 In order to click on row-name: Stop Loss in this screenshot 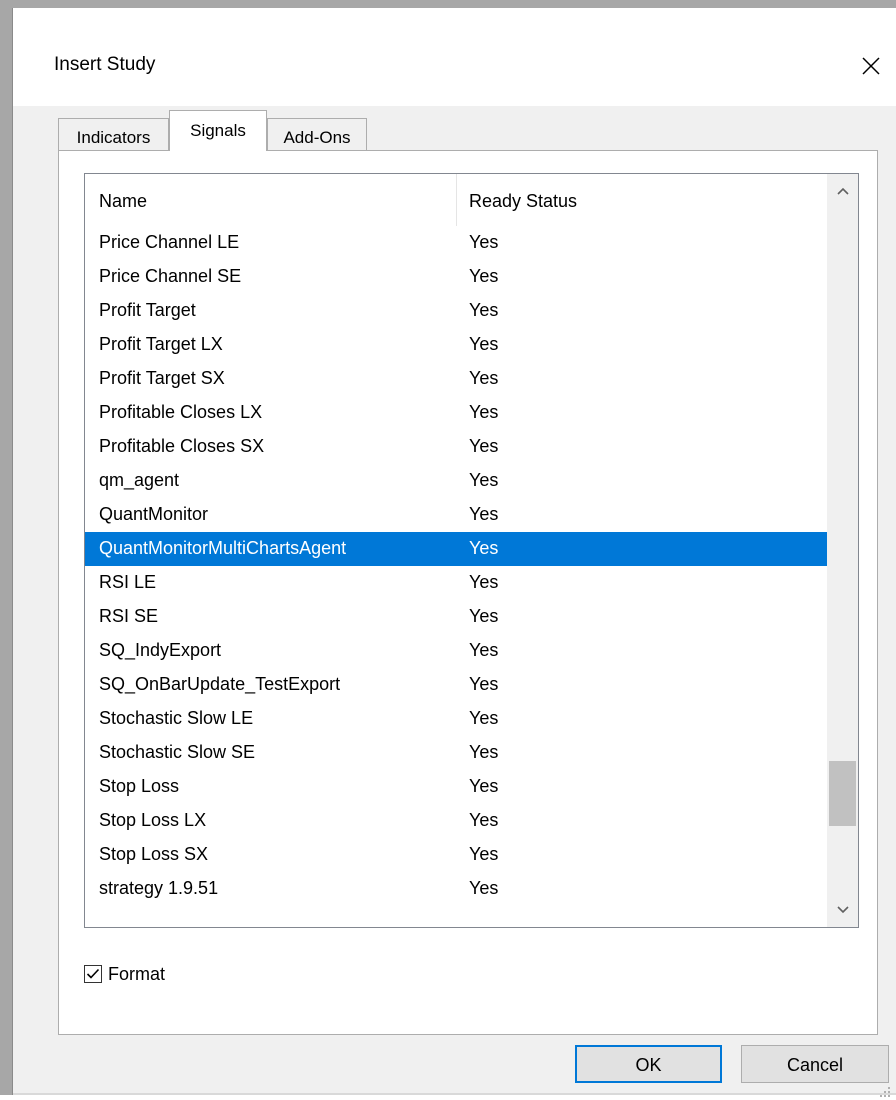, I will do `click(139, 786)`.